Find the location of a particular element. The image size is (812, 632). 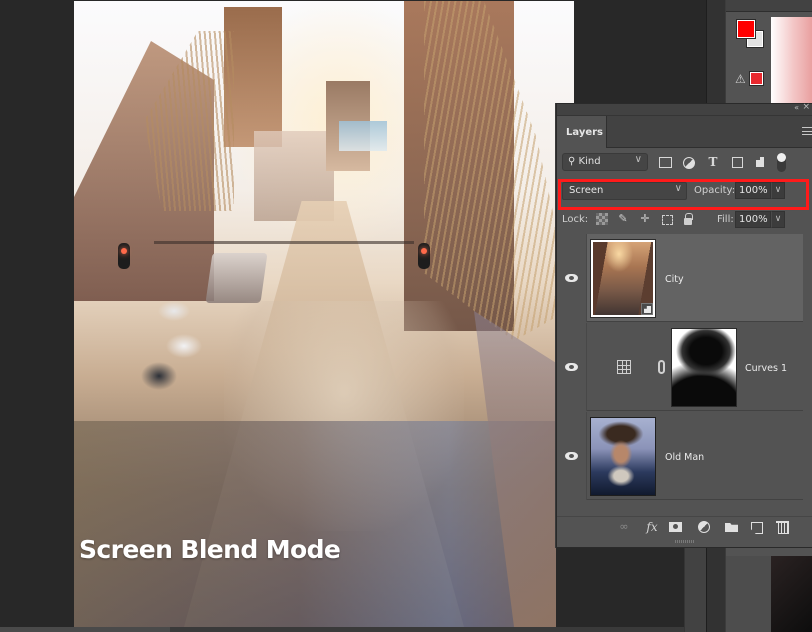

canvas-horizontal-scrollbar is located at coordinates (353, 629).